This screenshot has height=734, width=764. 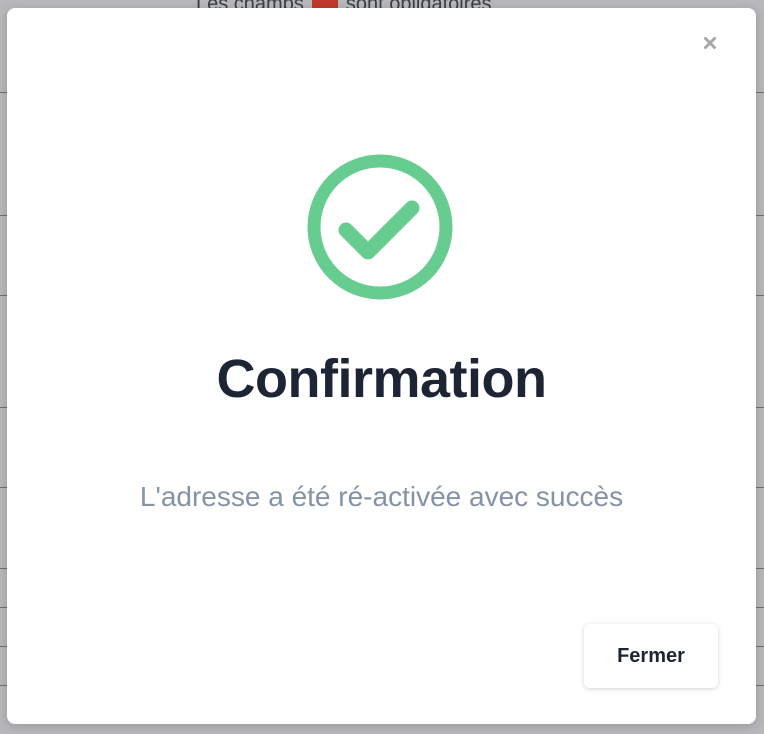 I want to click on close-button, so click(x=710, y=43).